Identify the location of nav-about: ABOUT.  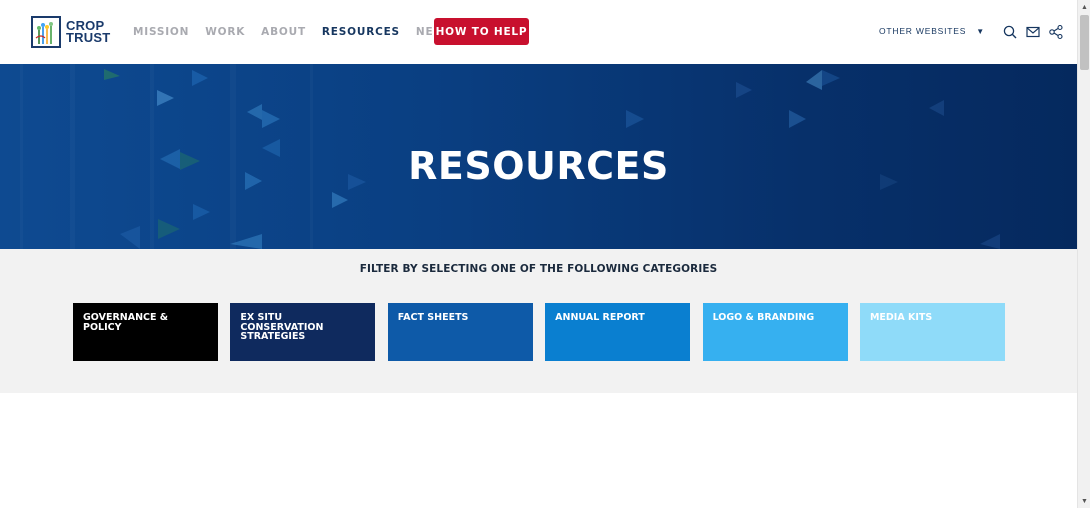
(283, 32).